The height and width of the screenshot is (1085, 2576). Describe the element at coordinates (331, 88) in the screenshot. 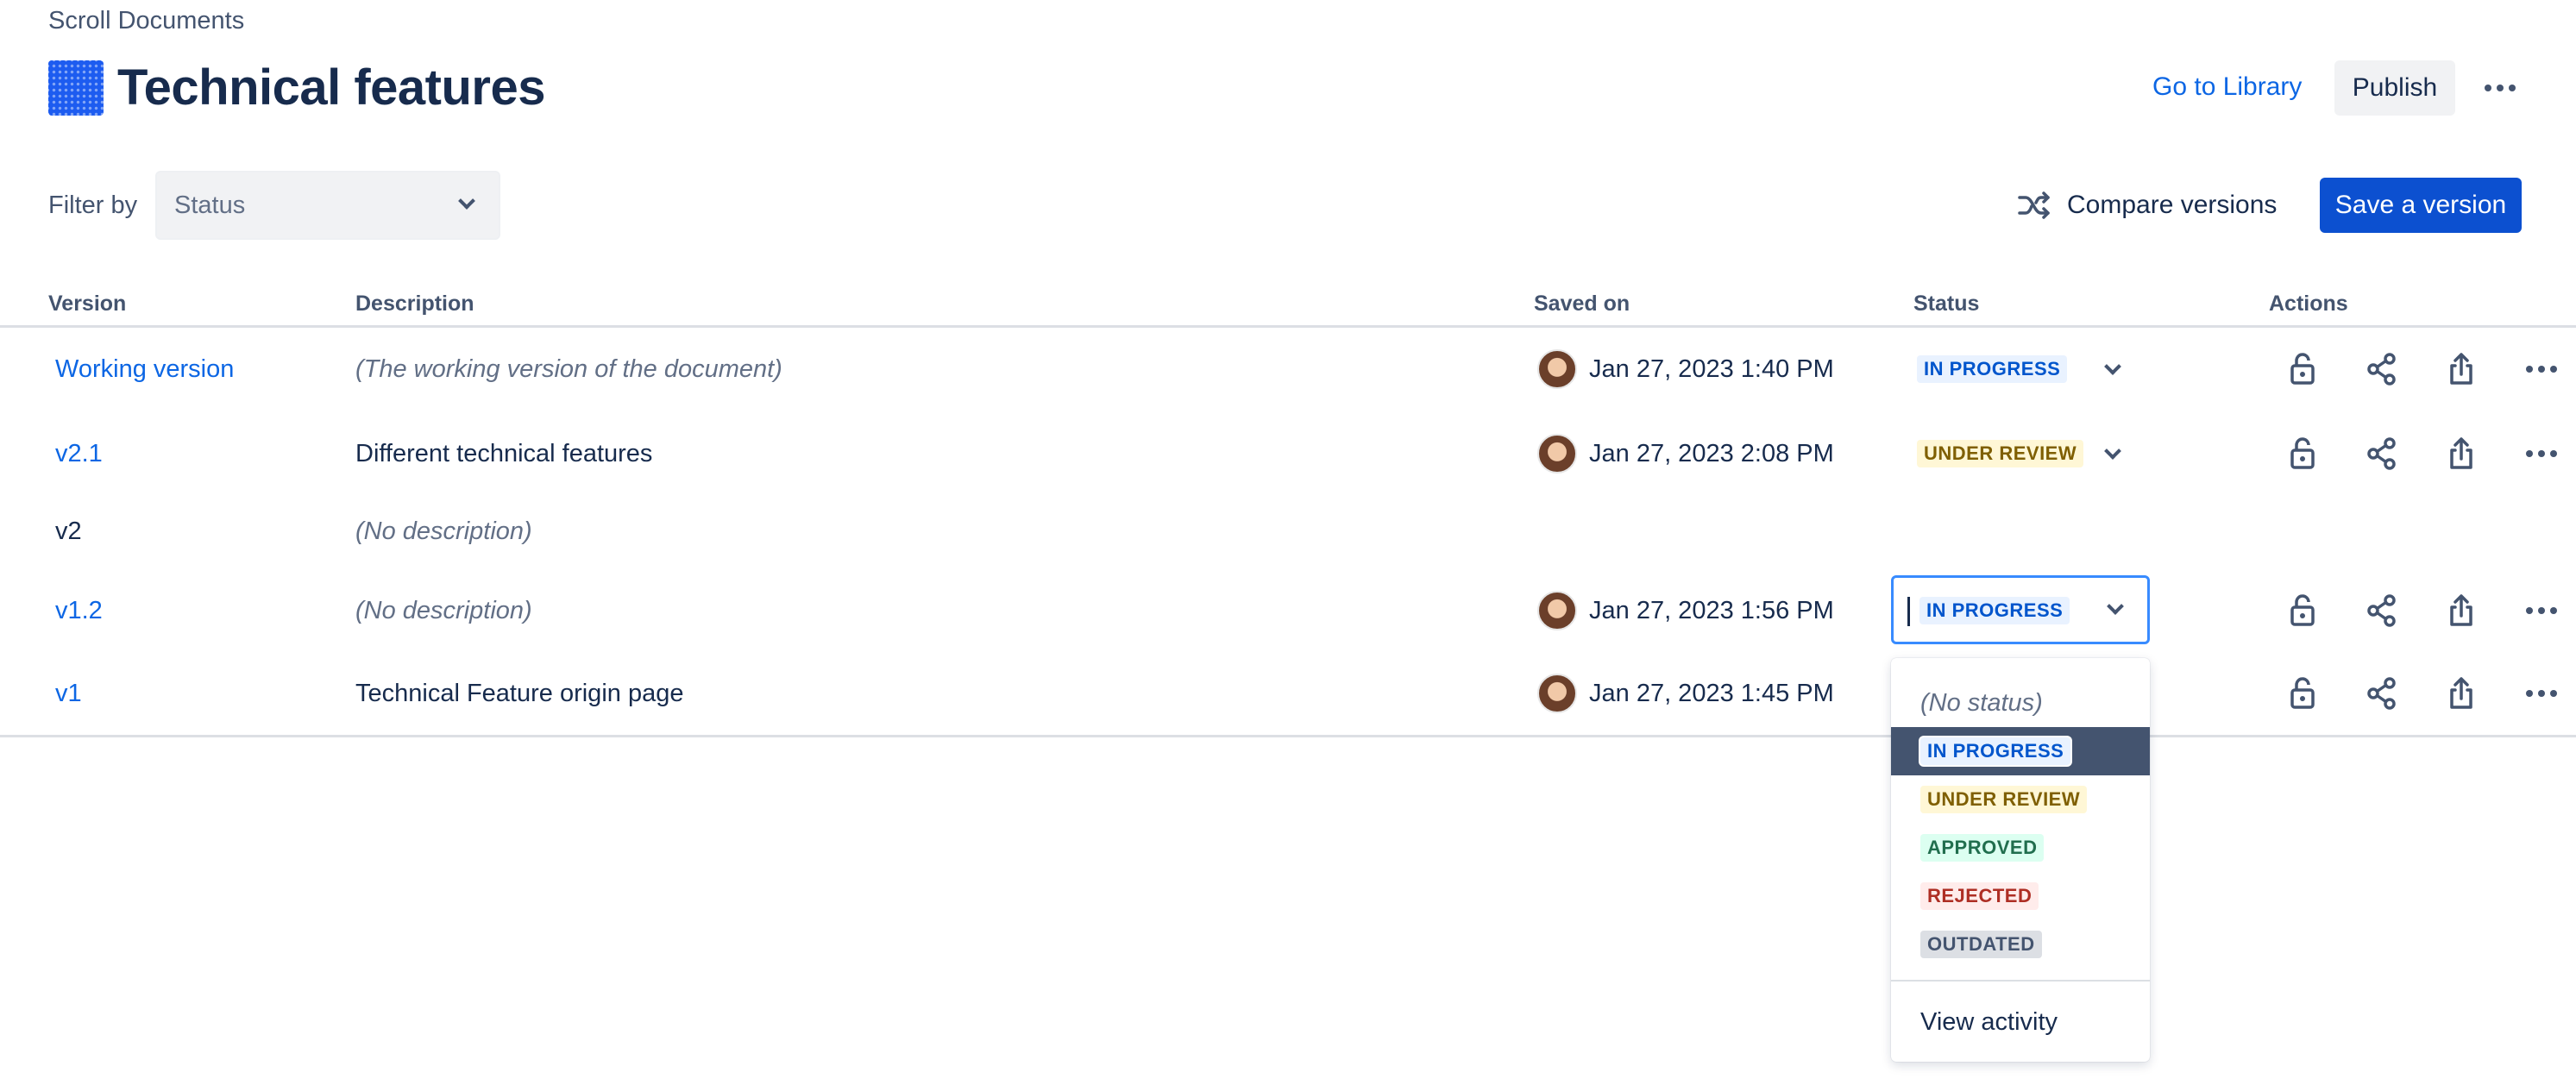

I see `page-title: Technical features` at that location.